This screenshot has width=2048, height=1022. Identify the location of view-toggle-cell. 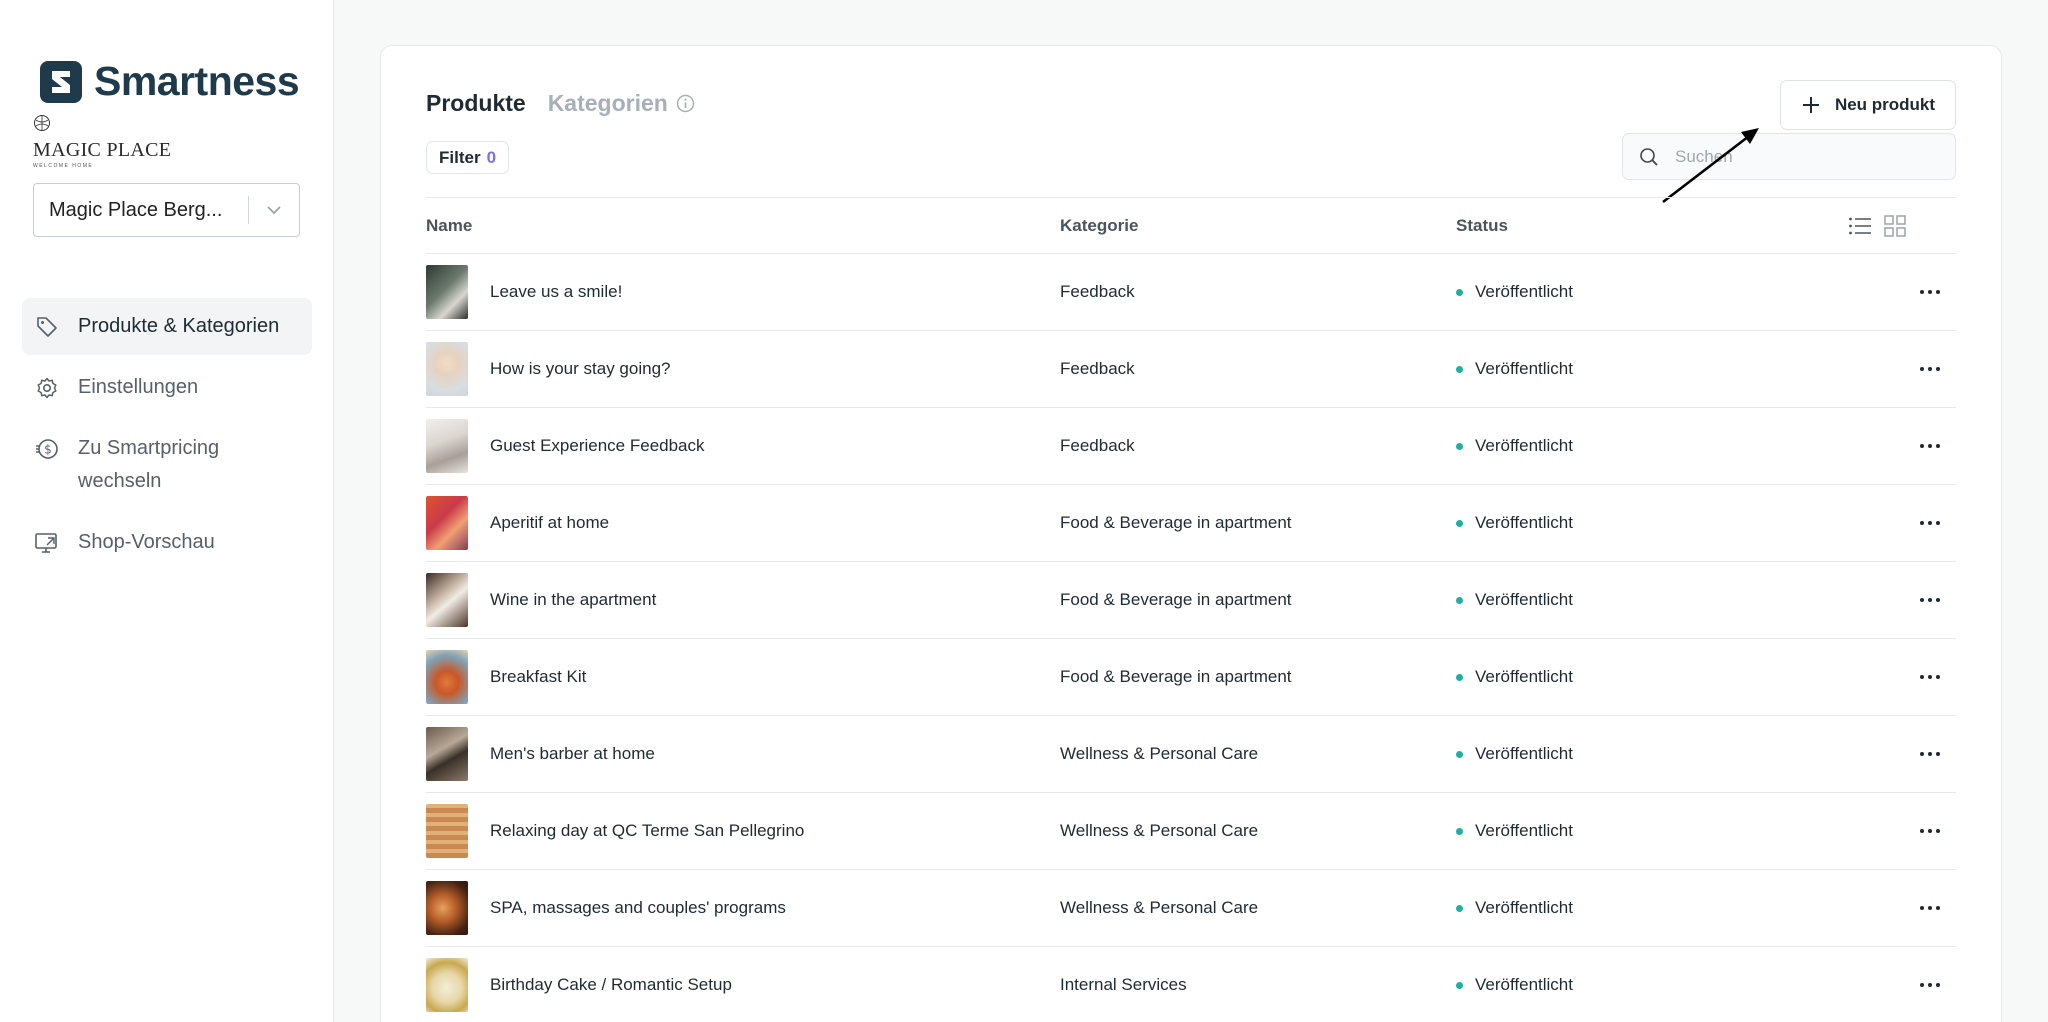
(1896, 225).